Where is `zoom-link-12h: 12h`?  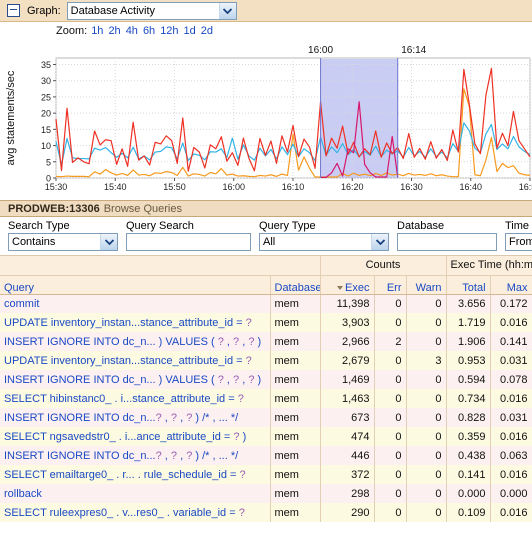 zoom-link-12h: 12h is located at coordinates (169, 31).